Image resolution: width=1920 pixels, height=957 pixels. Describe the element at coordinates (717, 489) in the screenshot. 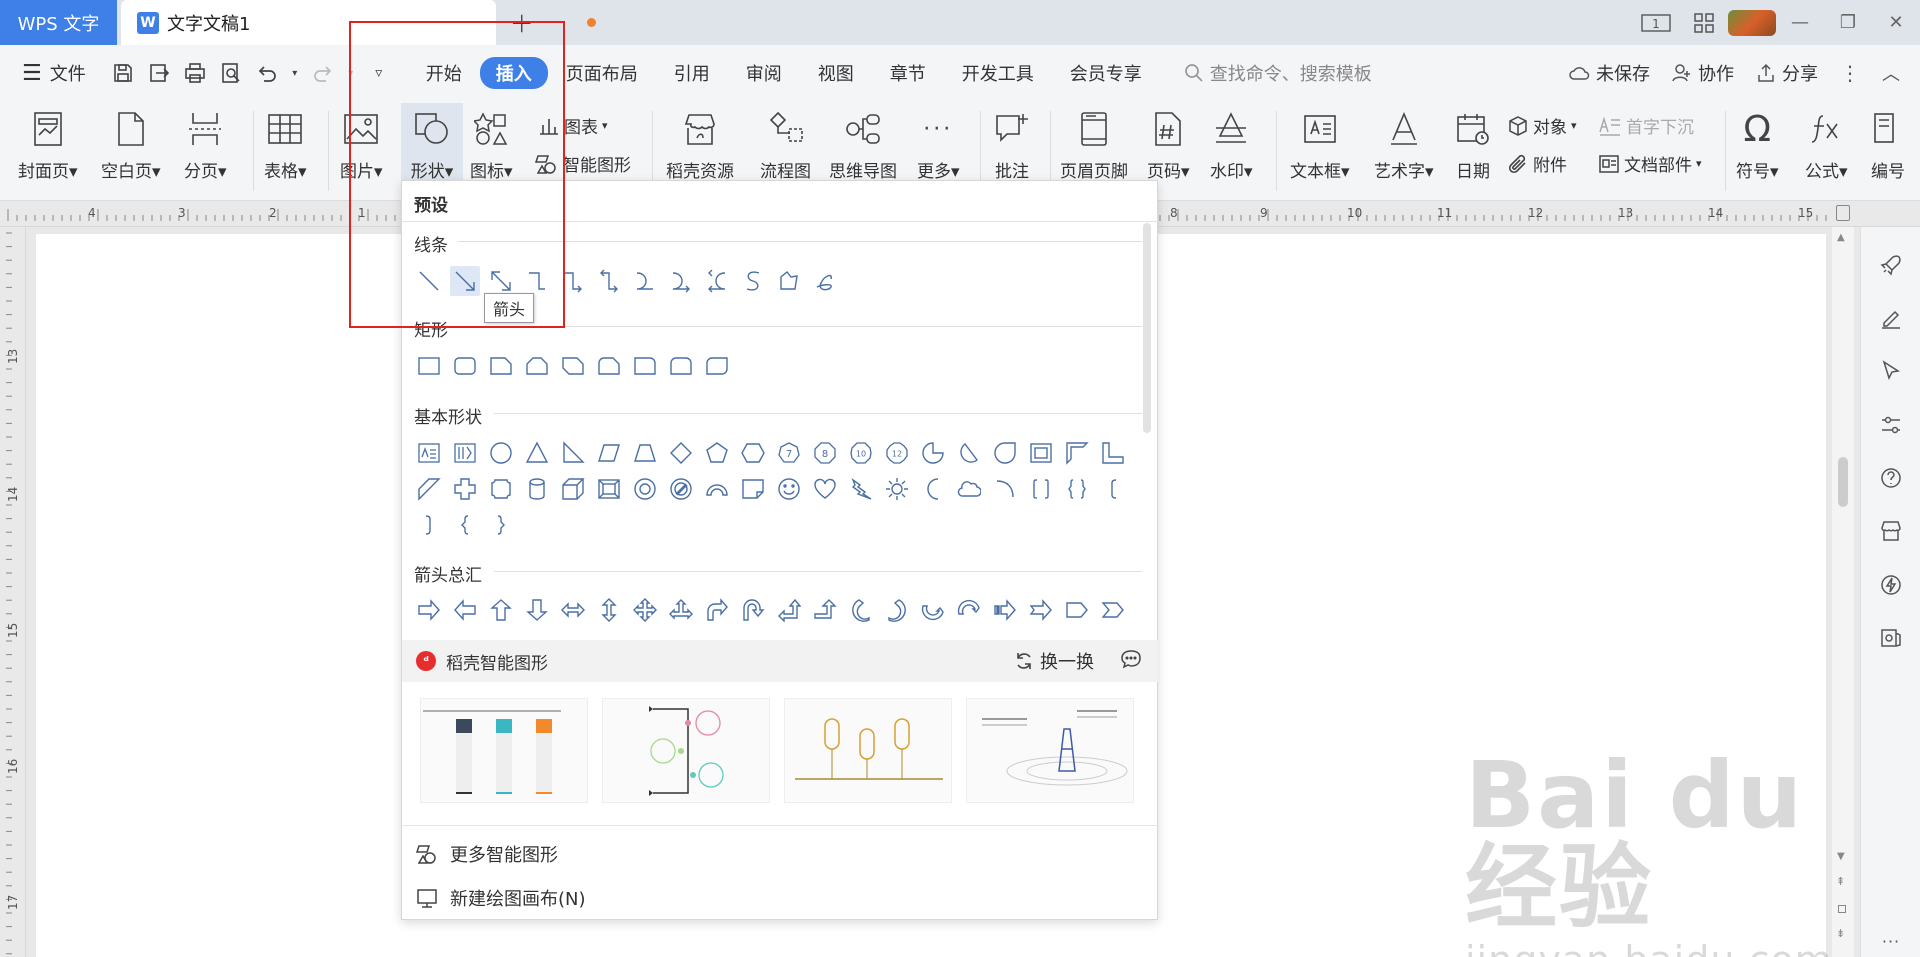

I see `block-arc-icon` at that location.